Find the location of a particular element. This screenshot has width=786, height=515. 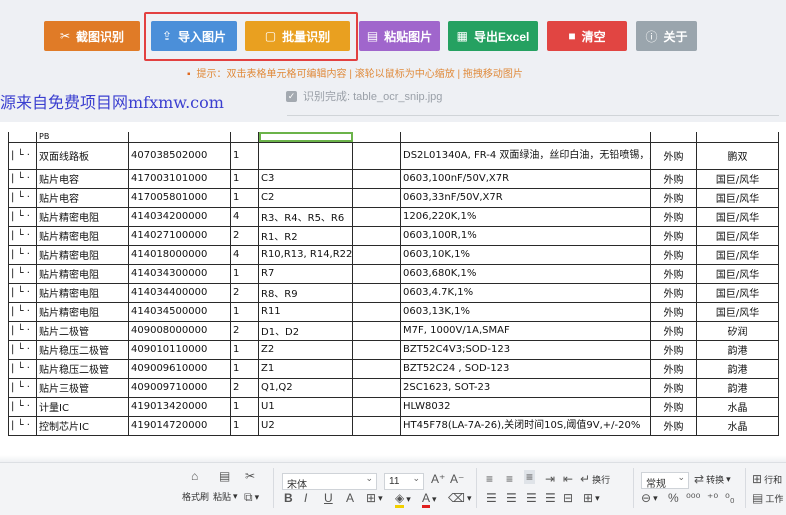

quantity-cell: 4 is located at coordinates (244, 254).